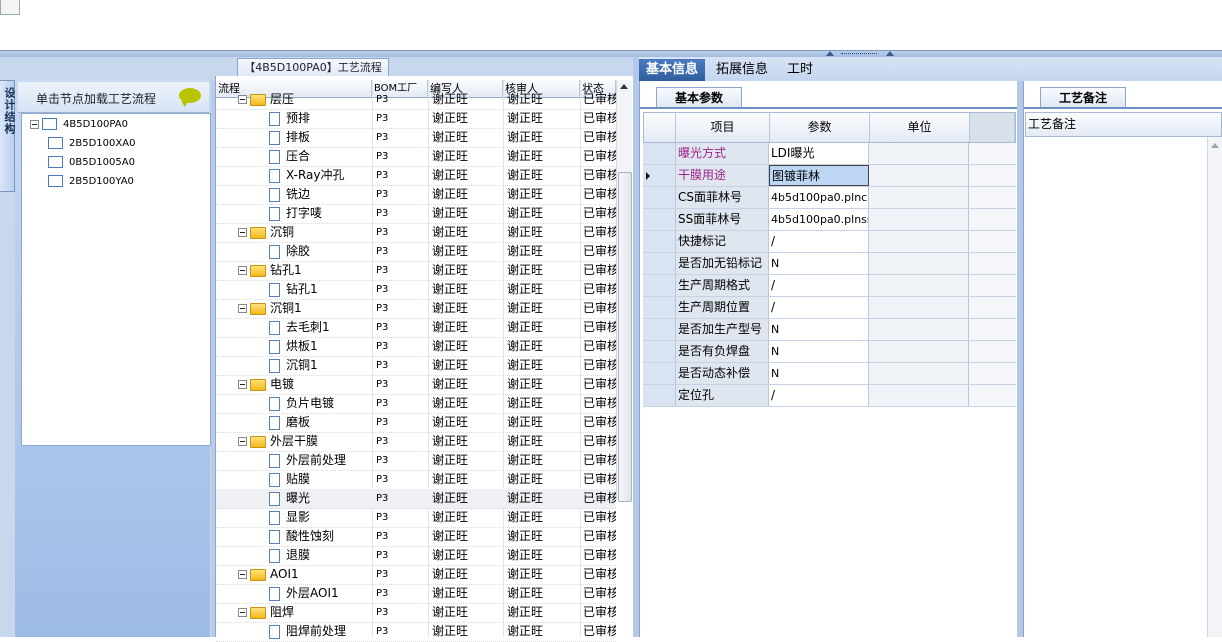 This screenshot has height=642, width=1222. What do you see at coordinates (416, 442) in the screenshot?
I see `table-row: 外层干膜 P3 谢正旺 谢正旺 已审核` at bounding box center [416, 442].